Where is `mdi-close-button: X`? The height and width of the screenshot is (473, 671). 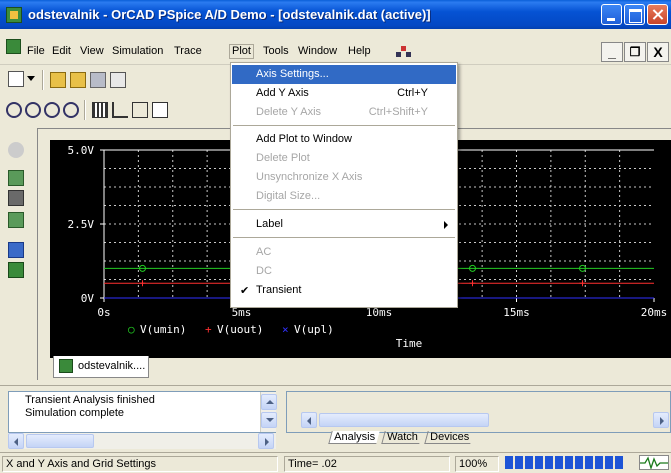 mdi-close-button: X is located at coordinates (658, 52).